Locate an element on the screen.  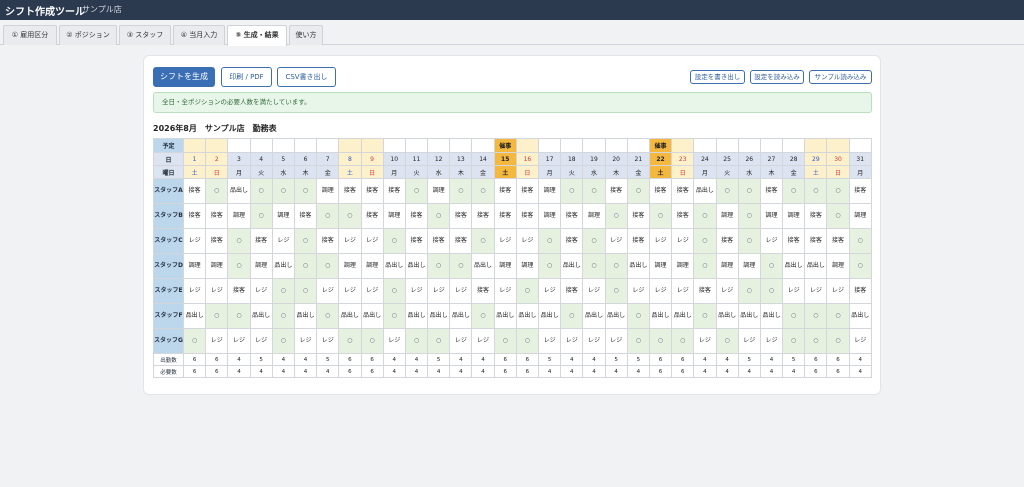
tab-help: 使い方 is located at coordinates (306, 35).